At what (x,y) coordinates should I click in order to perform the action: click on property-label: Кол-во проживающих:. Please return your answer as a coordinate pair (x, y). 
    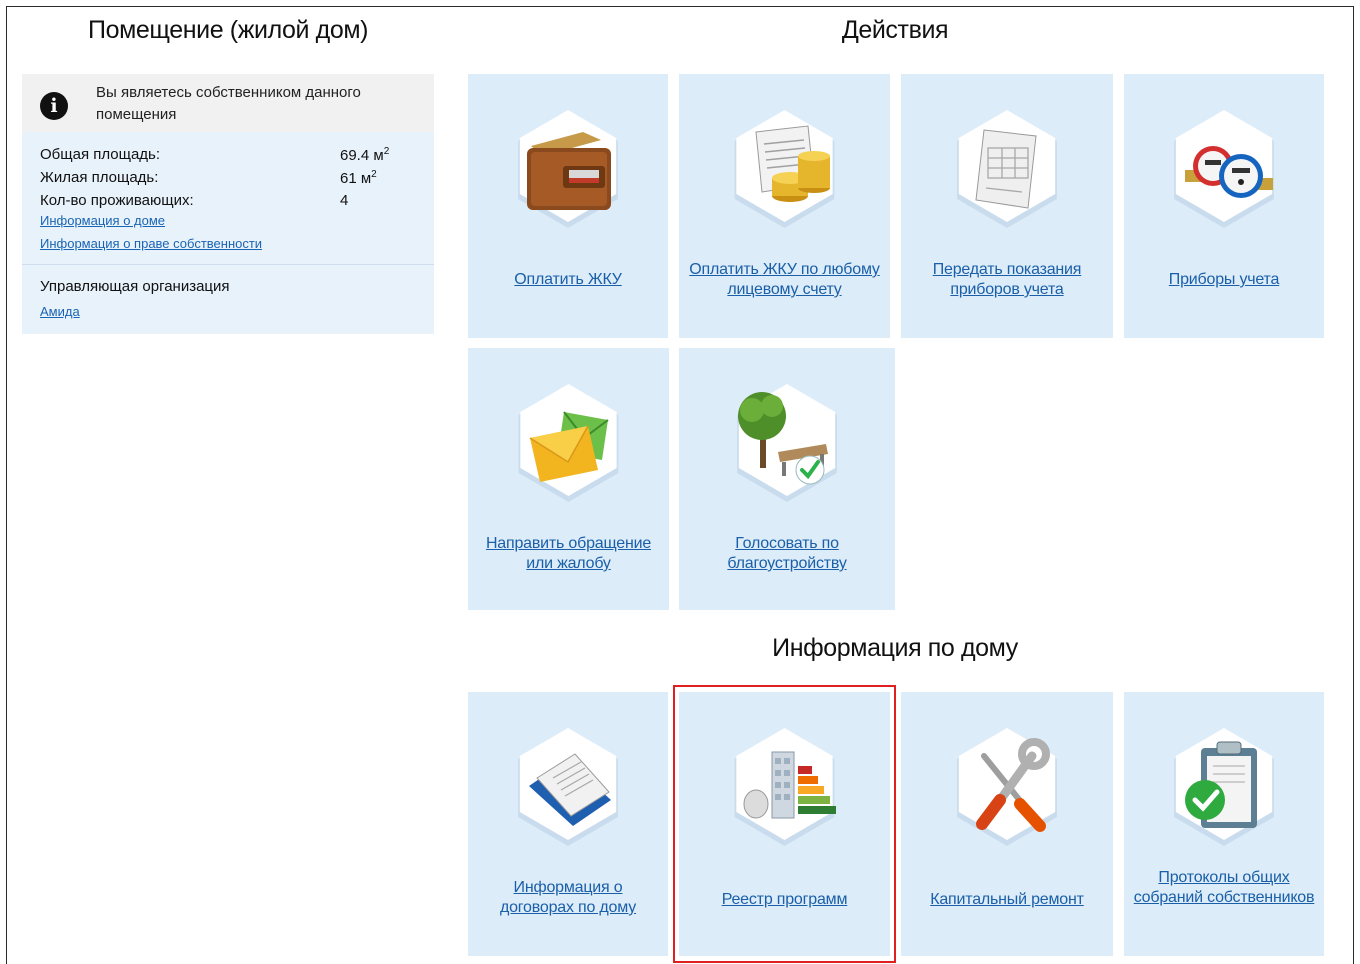
    Looking at the image, I should click on (117, 200).